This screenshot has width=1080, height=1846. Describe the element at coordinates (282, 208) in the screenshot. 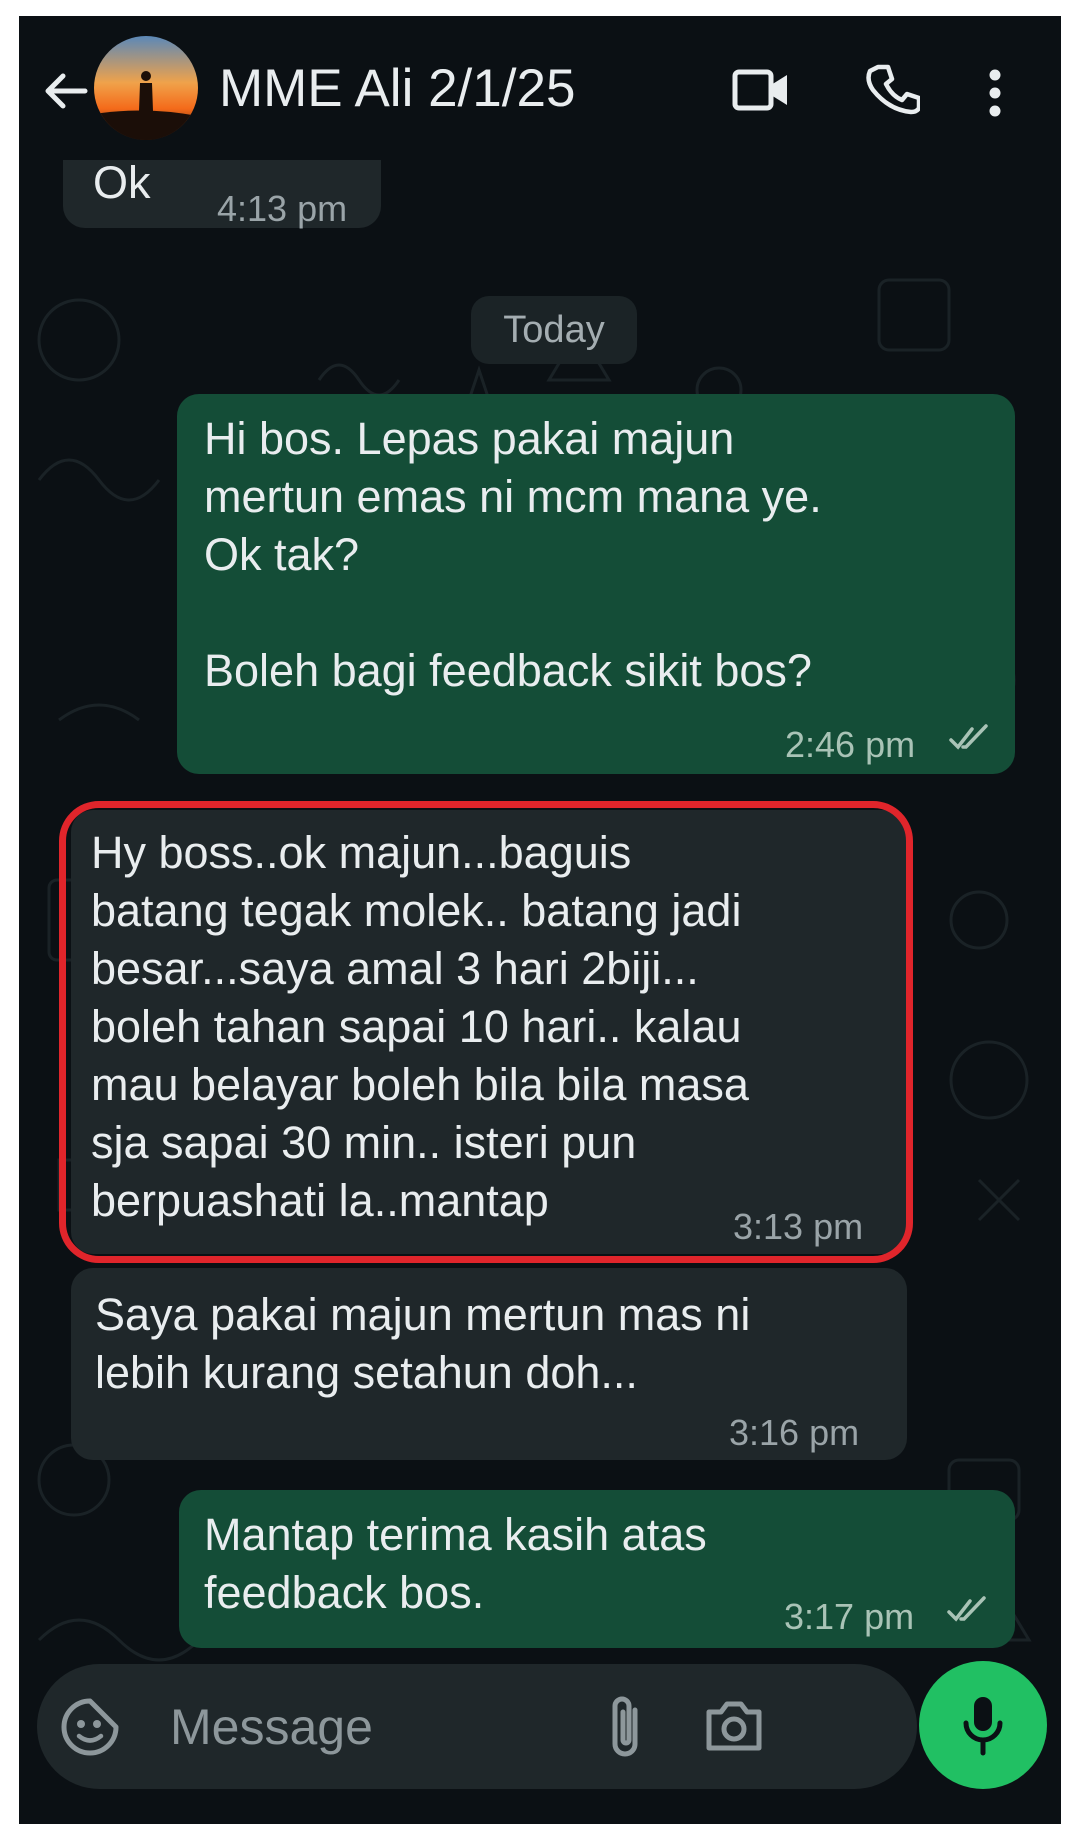

I see `message-time: 4:13 pm` at that location.